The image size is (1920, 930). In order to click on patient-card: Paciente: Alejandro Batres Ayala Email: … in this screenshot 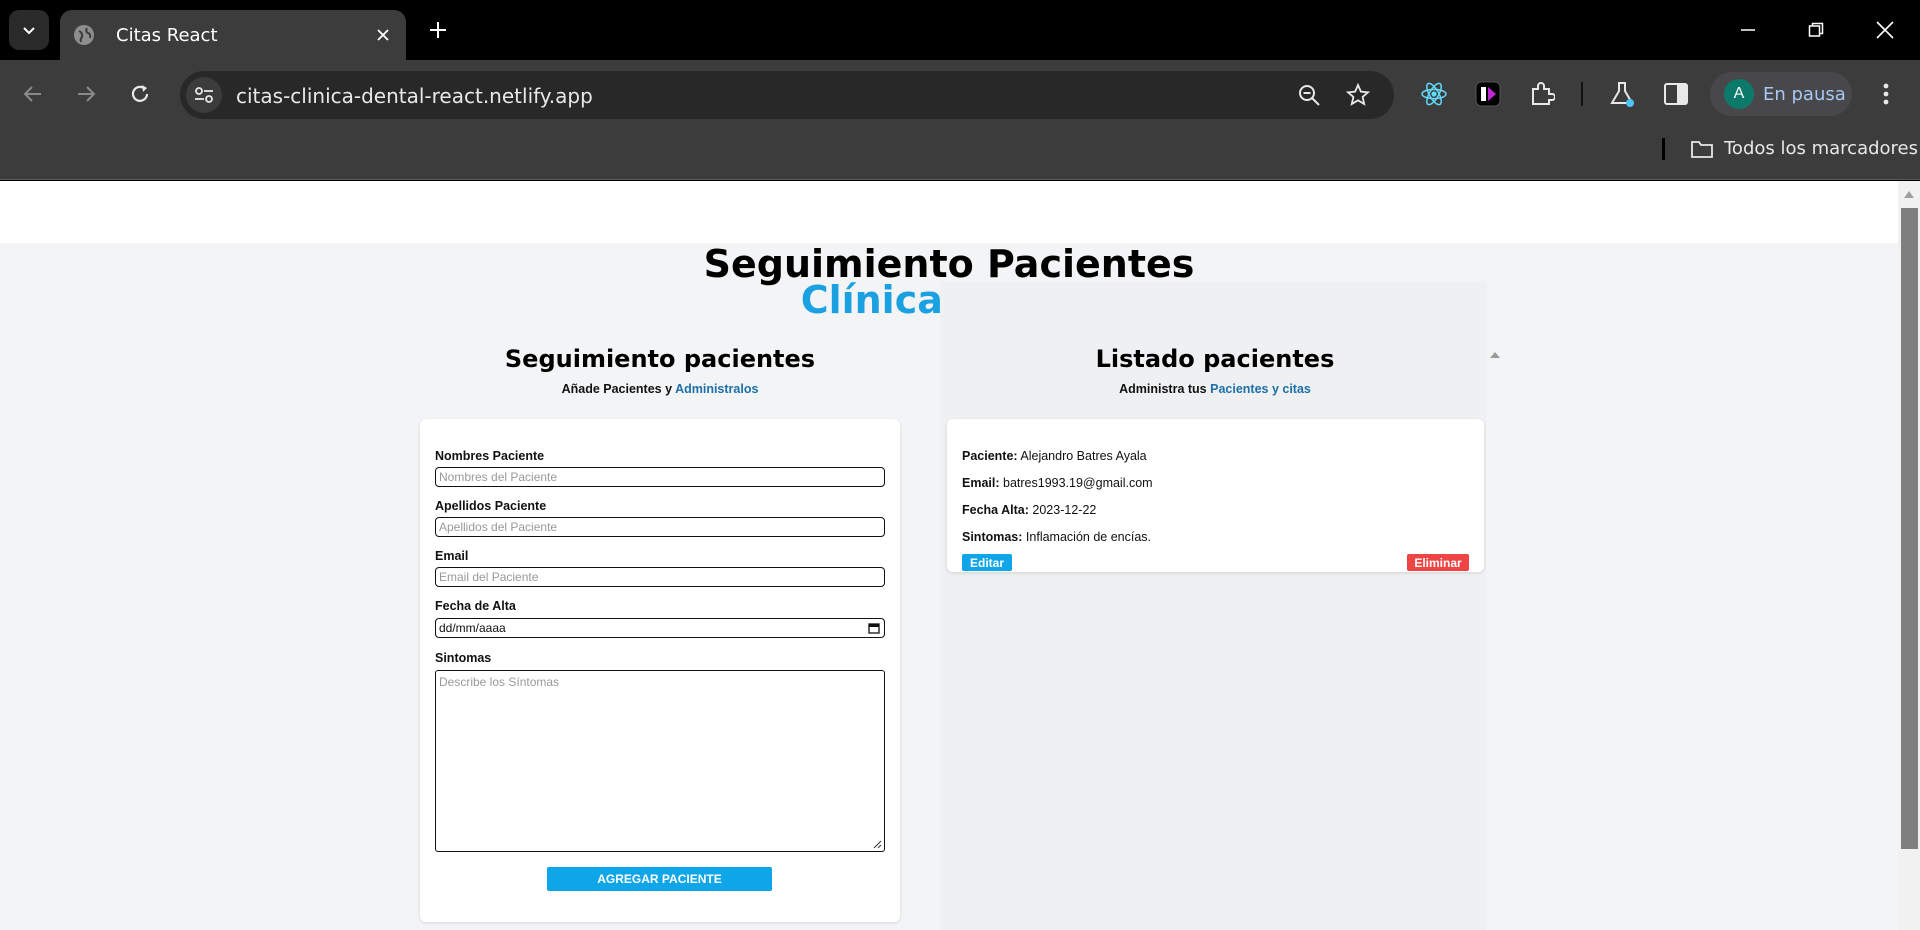, I will do `click(1215, 495)`.